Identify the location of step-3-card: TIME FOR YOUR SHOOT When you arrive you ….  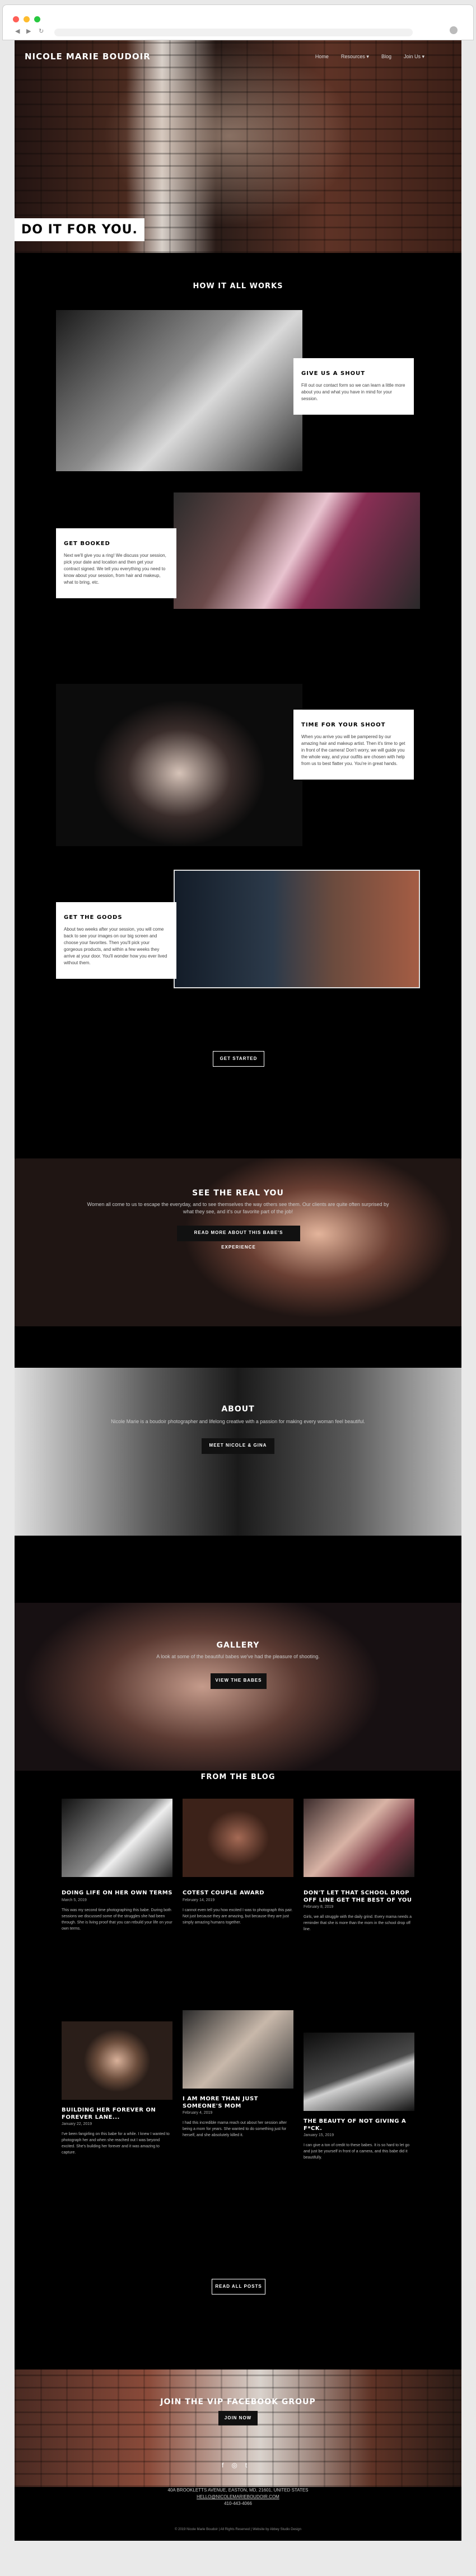
(354, 745).